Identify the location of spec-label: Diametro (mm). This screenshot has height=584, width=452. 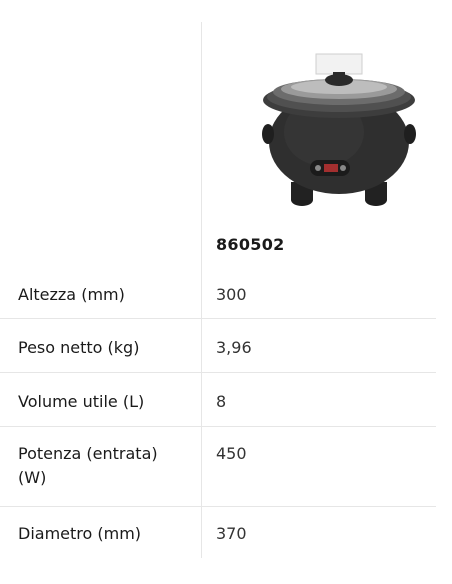
(80, 533).